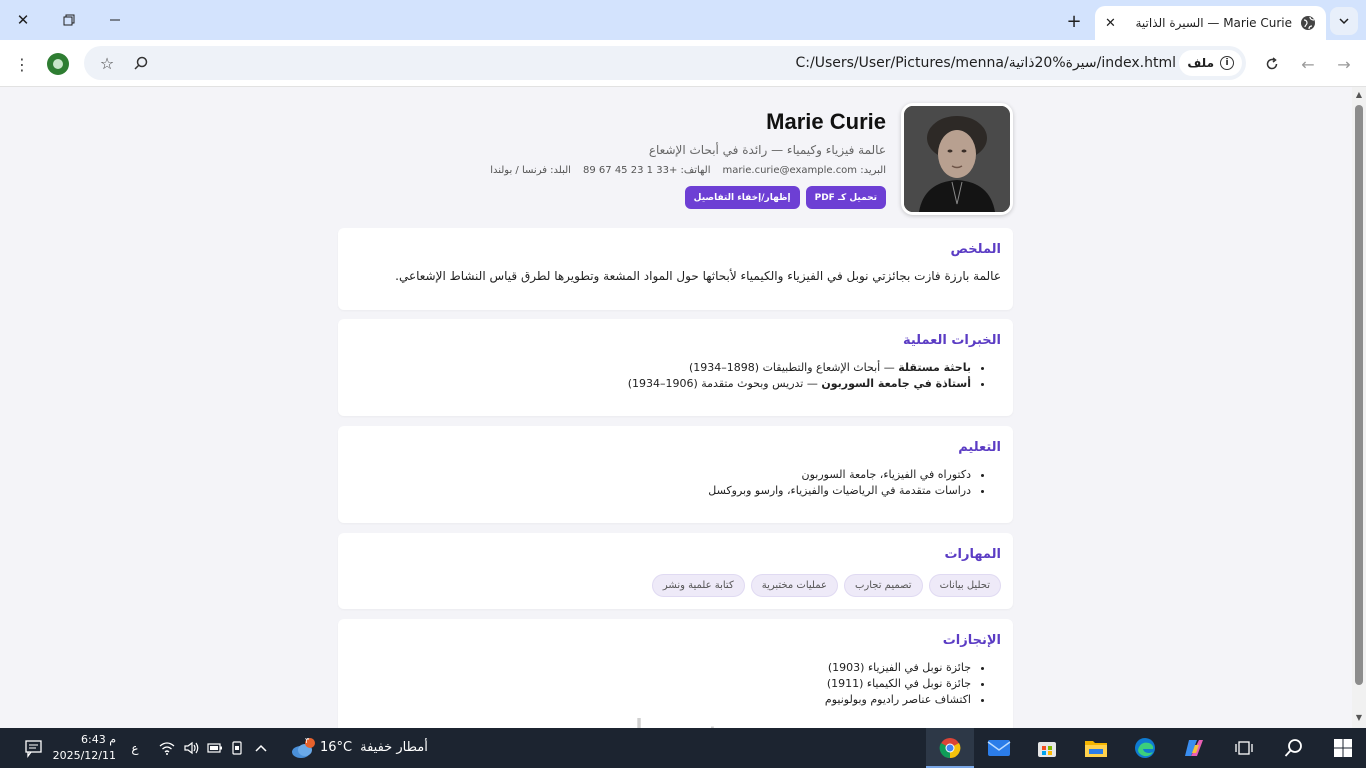 This screenshot has height=768, width=1366. I want to click on site-info-chip: ملف i, so click(1210, 63).